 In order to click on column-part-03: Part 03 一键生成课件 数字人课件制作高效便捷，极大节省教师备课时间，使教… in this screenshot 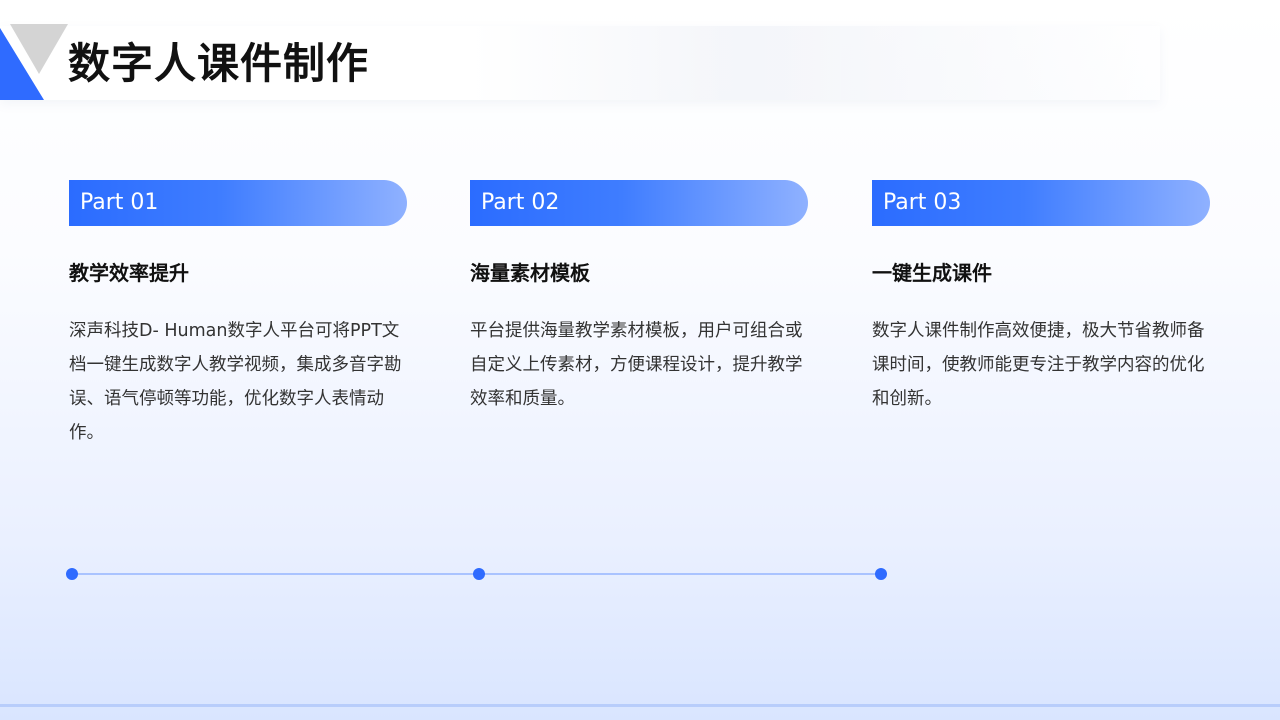, I will do `click(1041, 298)`.